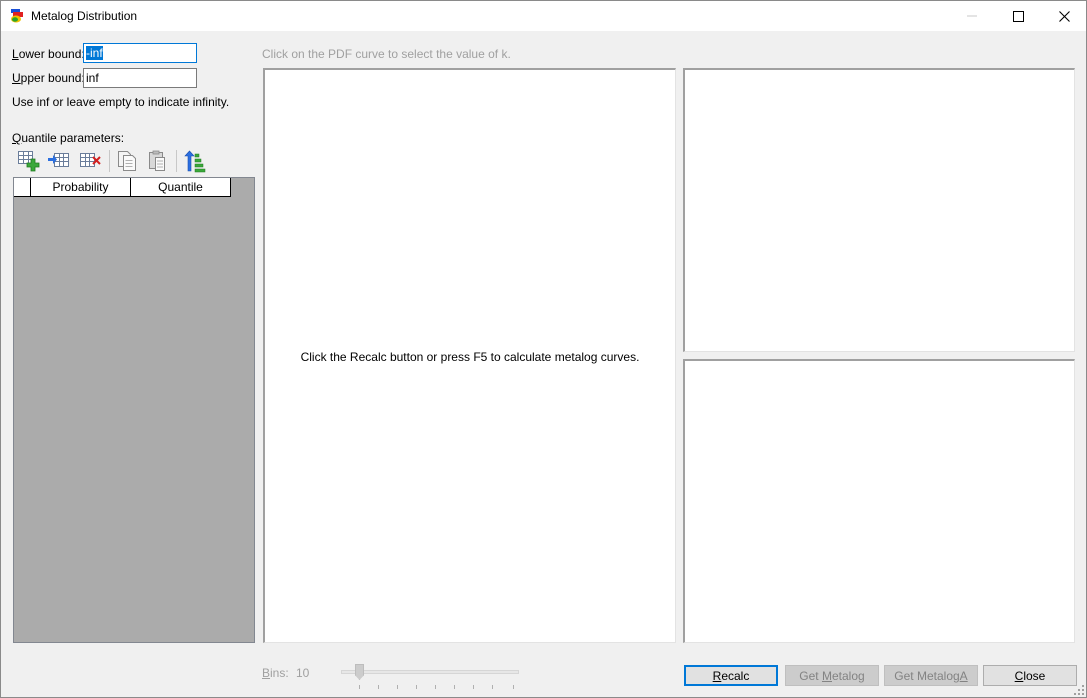 This screenshot has width=1087, height=698. Describe the element at coordinates (52, 78) in the screenshot. I see `upper-bound-label-text: pper bound:` at that location.